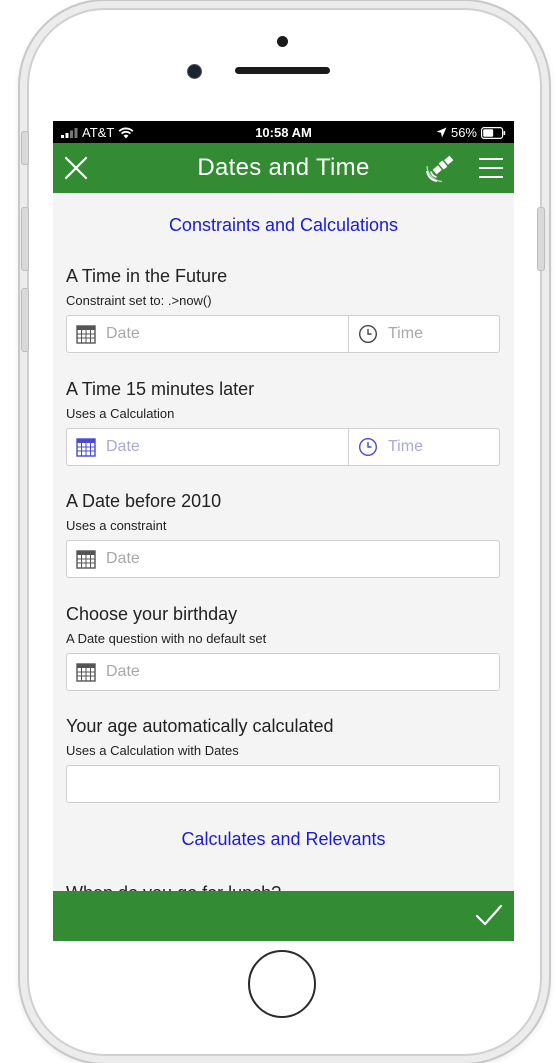 The image size is (557, 1063). What do you see at coordinates (144, 501) in the screenshot?
I see `question-title: A Date before 2010` at bounding box center [144, 501].